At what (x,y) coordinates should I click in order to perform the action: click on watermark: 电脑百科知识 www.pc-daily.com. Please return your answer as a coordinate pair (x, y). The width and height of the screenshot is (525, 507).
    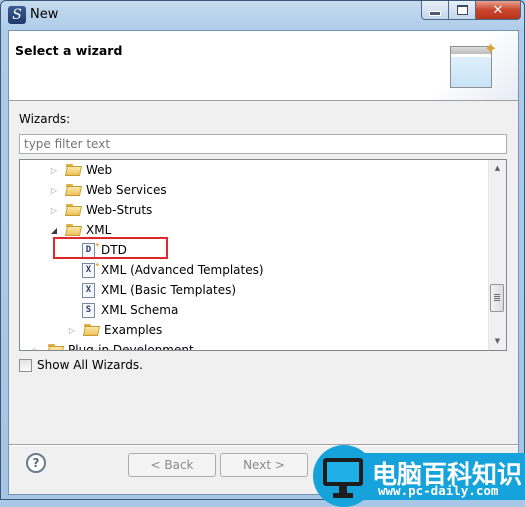
    Looking at the image, I should click on (417, 475).